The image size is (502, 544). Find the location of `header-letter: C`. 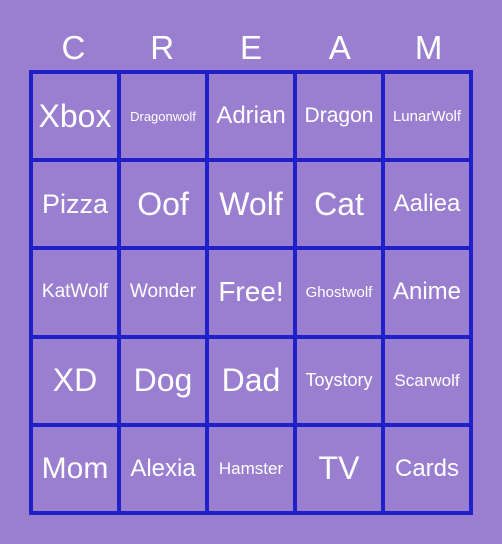

header-letter: C is located at coordinates (73, 47).